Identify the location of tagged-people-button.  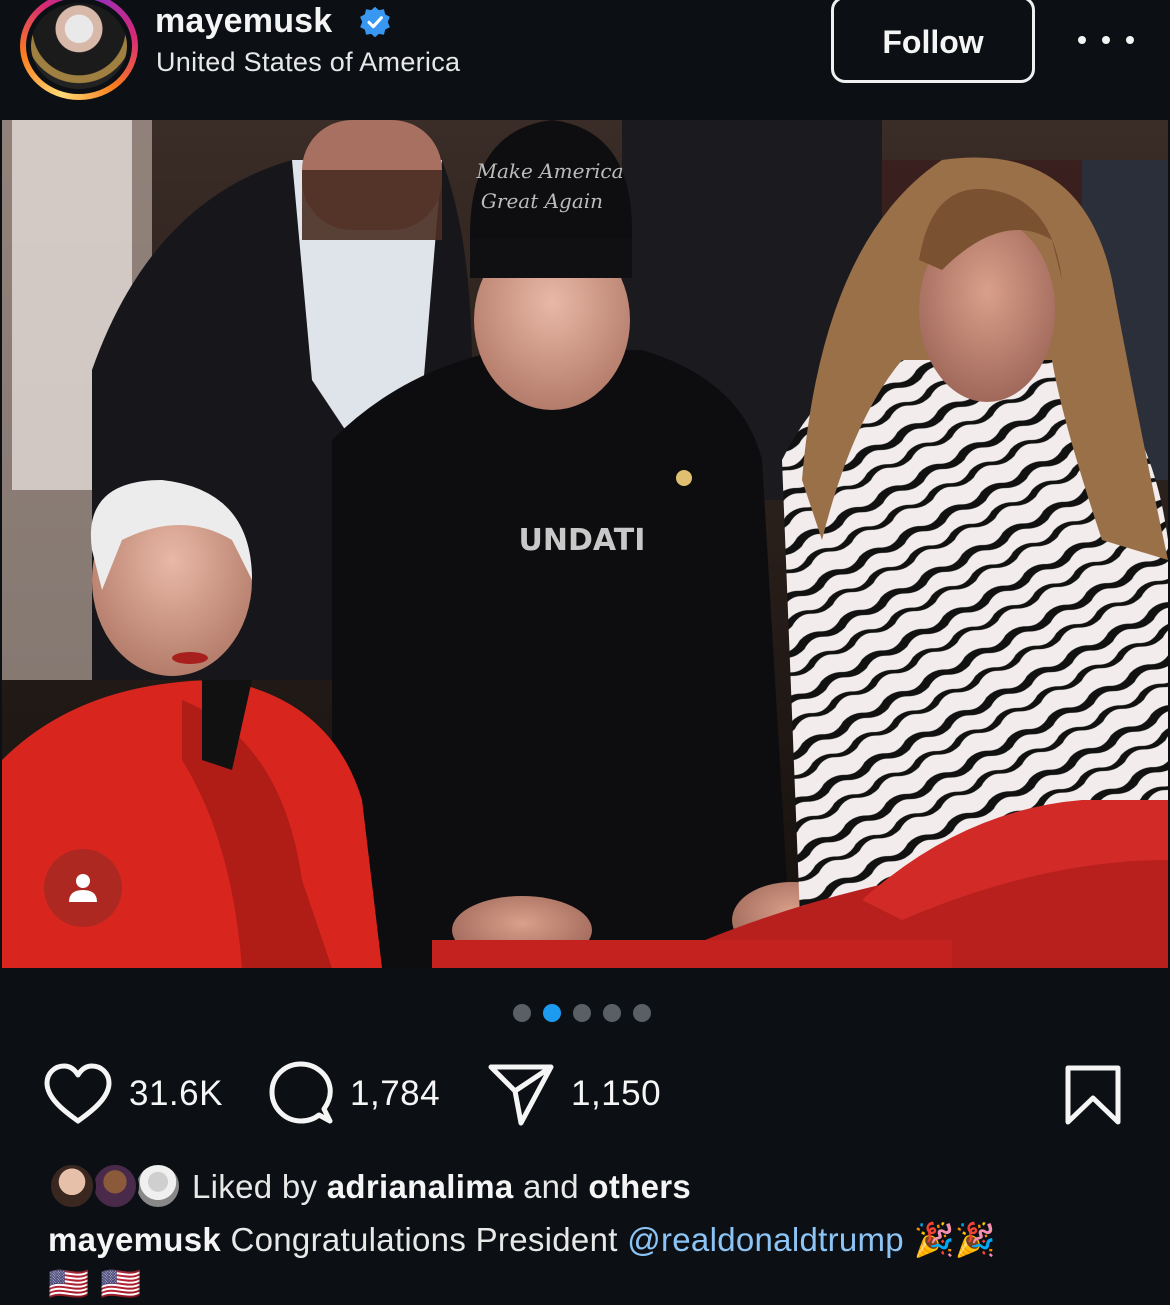
(83, 888).